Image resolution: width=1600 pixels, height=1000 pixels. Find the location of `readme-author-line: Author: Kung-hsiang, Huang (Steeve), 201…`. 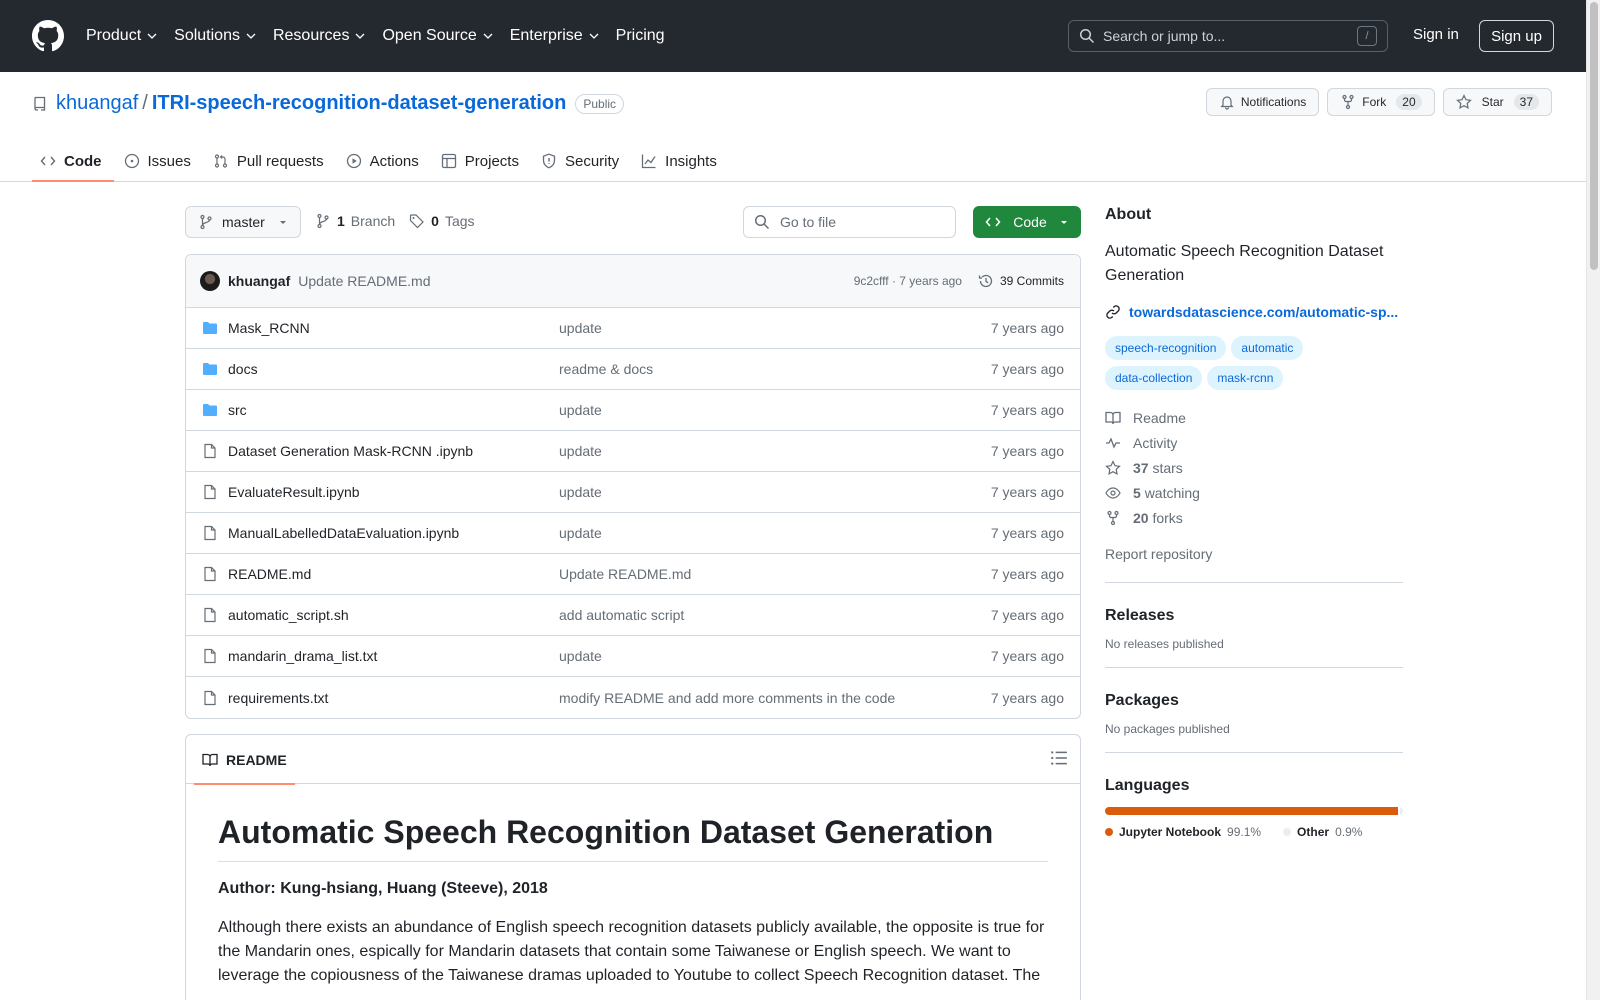

readme-author-line: Author: Kung-hsiang, Huang (Steeve), 201… is located at coordinates (383, 888).